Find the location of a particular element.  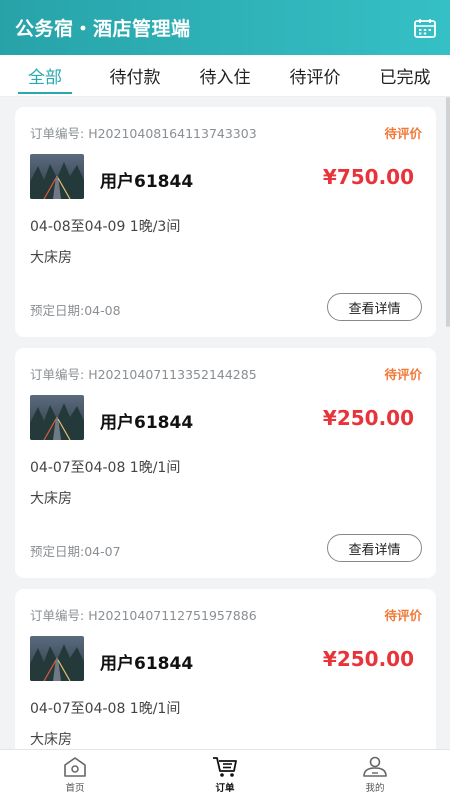

bottom-navigation: 首页 订单 我的 is located at coordinates (225, 774).